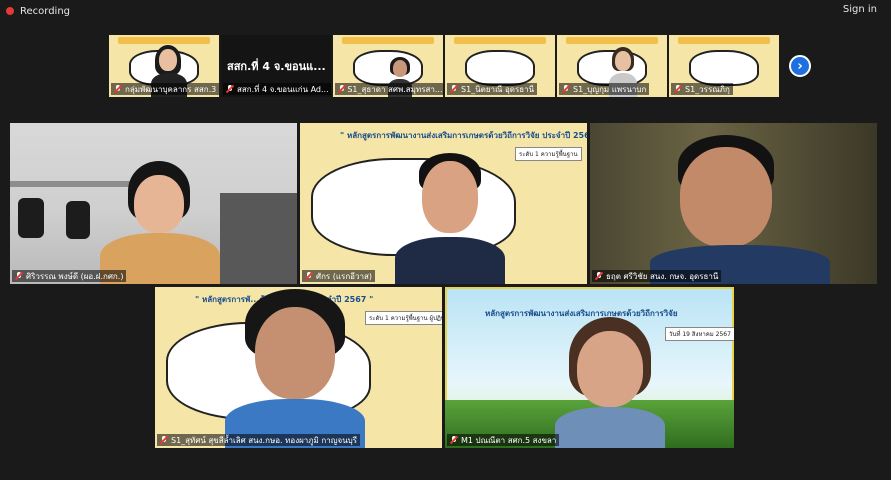 This screenshot has height=480, width=891. What do you see at coordinates (604, 89) in the screenshot?
I see `participant-name-label: S1_บุญกุม แพรนาบก` at bounding box center [604, 89].